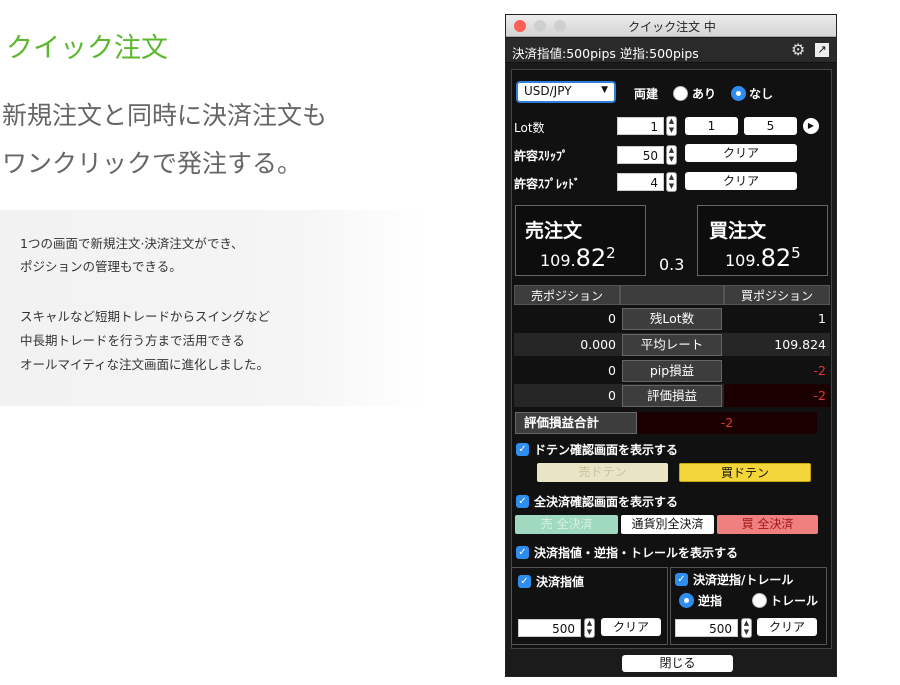 This screenshot has width=900, height=685. Describe the element at coordinates (761, 94) in the screenshot. I see `both-no-label: なし` at that location.